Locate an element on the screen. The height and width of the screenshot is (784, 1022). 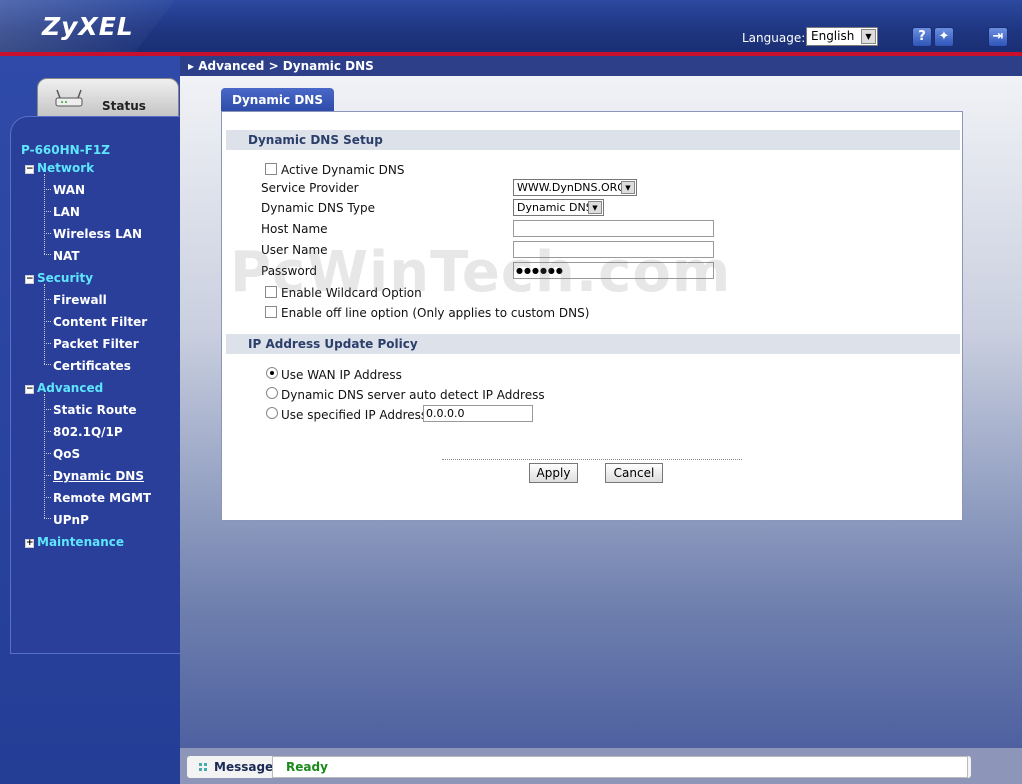
host-name-input is located at coordinates (613, 228).